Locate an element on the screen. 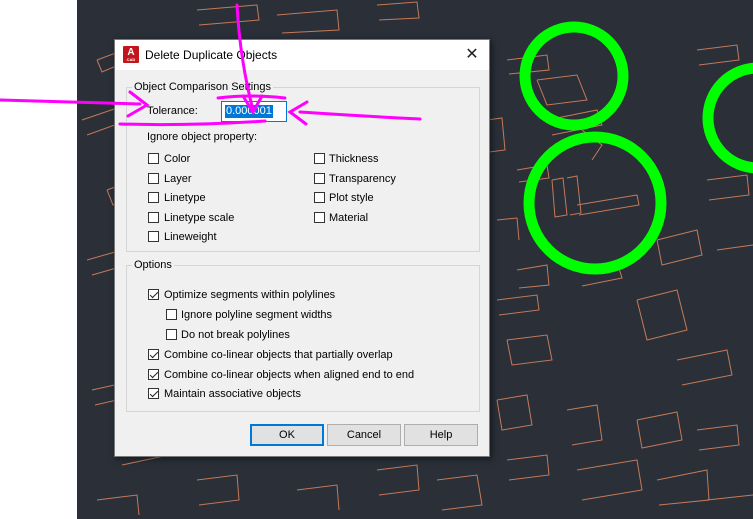 The height and width of the screenshot is (519, 753). dialog-titlebar: A CAD Delete Duplicate Objects ✕ is located at coordinates (302, 55).